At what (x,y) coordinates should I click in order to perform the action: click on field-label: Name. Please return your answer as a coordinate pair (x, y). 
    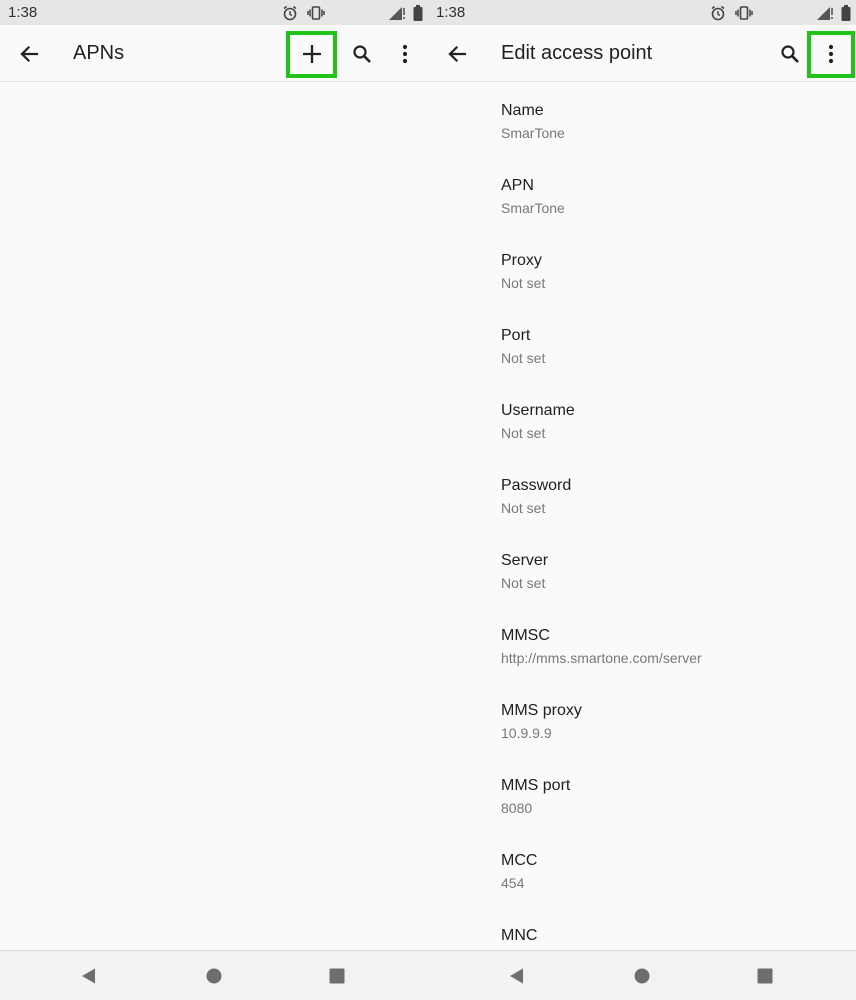
    Looking at the image, I should click on (522, 110).